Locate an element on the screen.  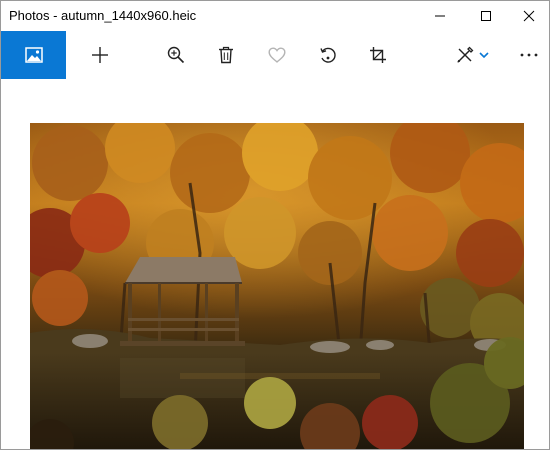
see-more-button is located at coordinates (529, 55).